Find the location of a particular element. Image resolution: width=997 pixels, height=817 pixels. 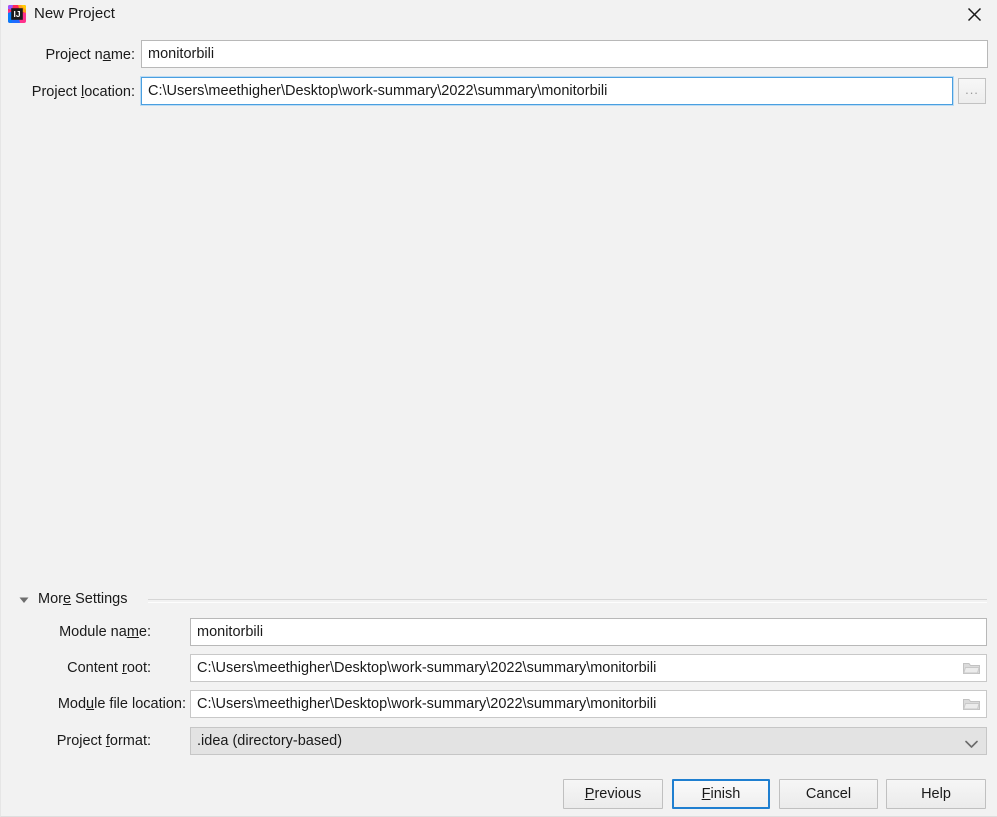

project-name-input: monitorbili is located at coordinates (564, 54).